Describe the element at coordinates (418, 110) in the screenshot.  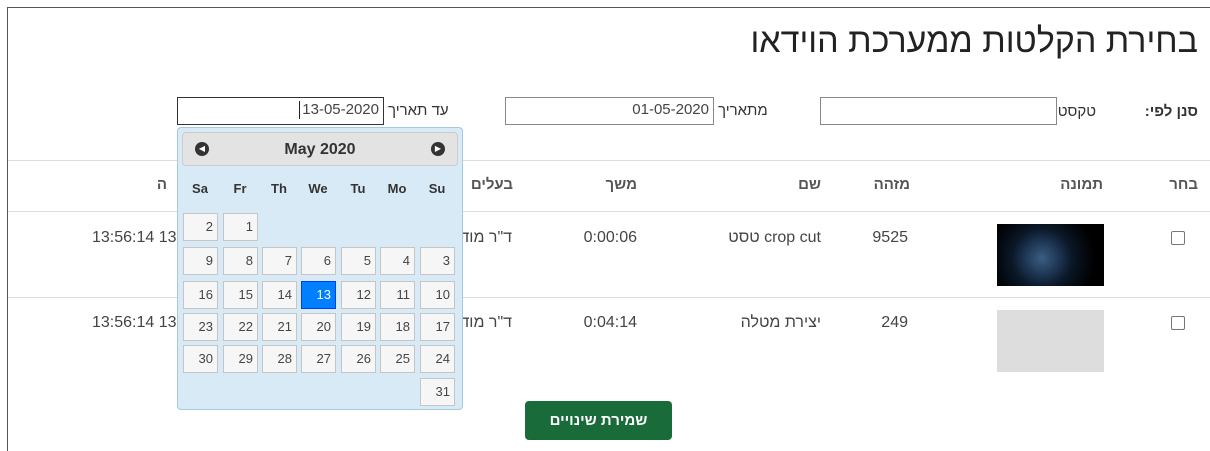
I see `to-date-label: עד תאריך` at that location.